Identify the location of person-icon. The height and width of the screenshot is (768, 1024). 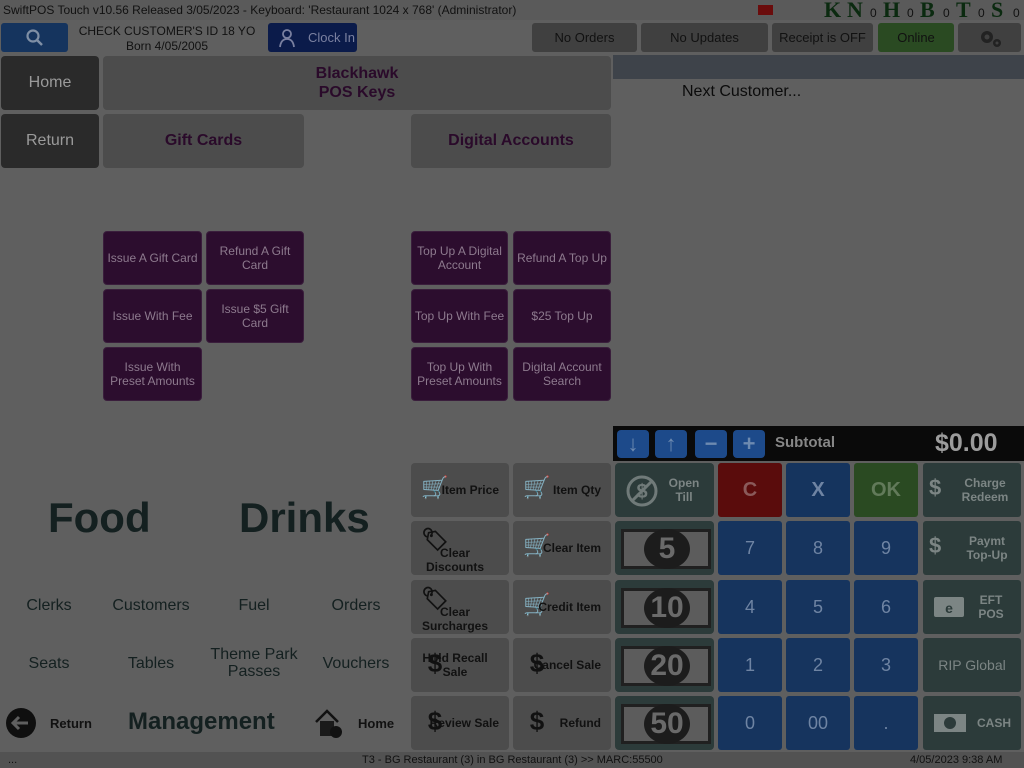
(287, 37).